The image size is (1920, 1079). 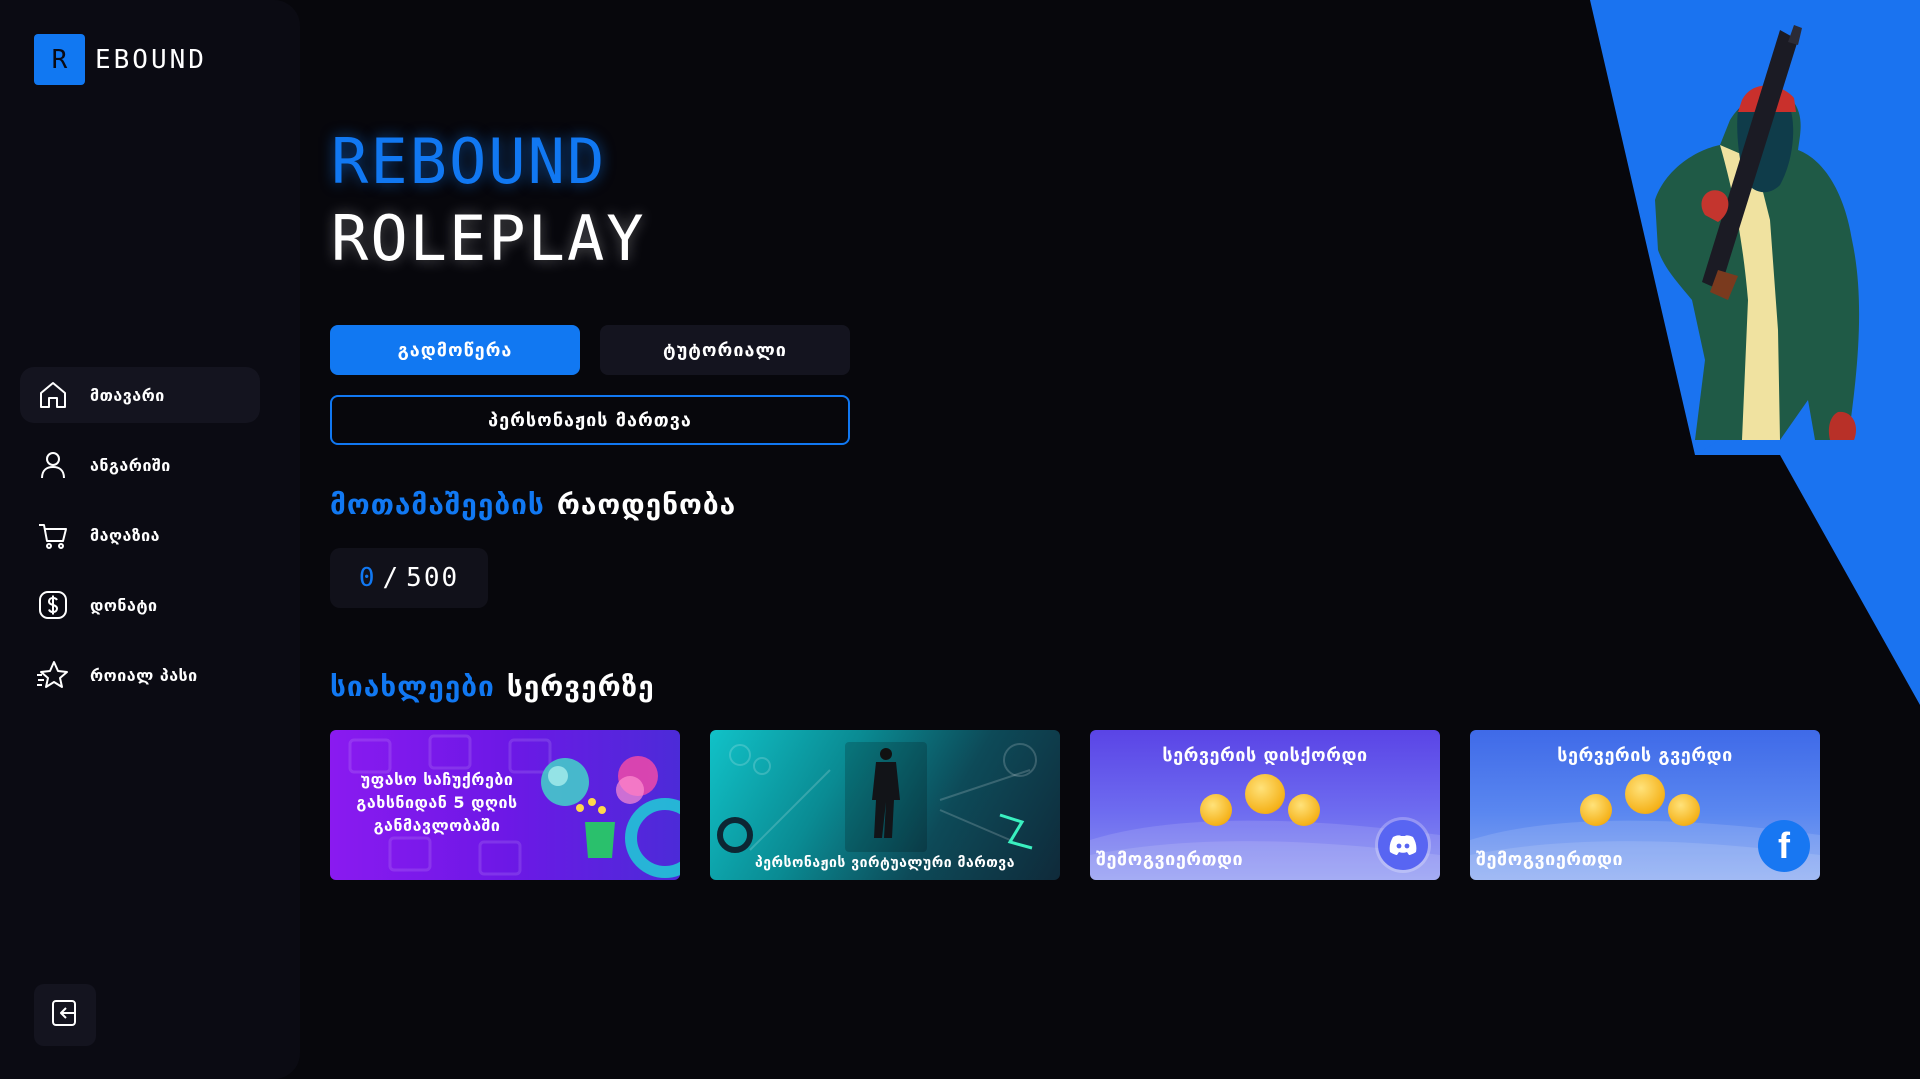 I want to click on download-button: გადმოწერა, so click(x=455, y=350).